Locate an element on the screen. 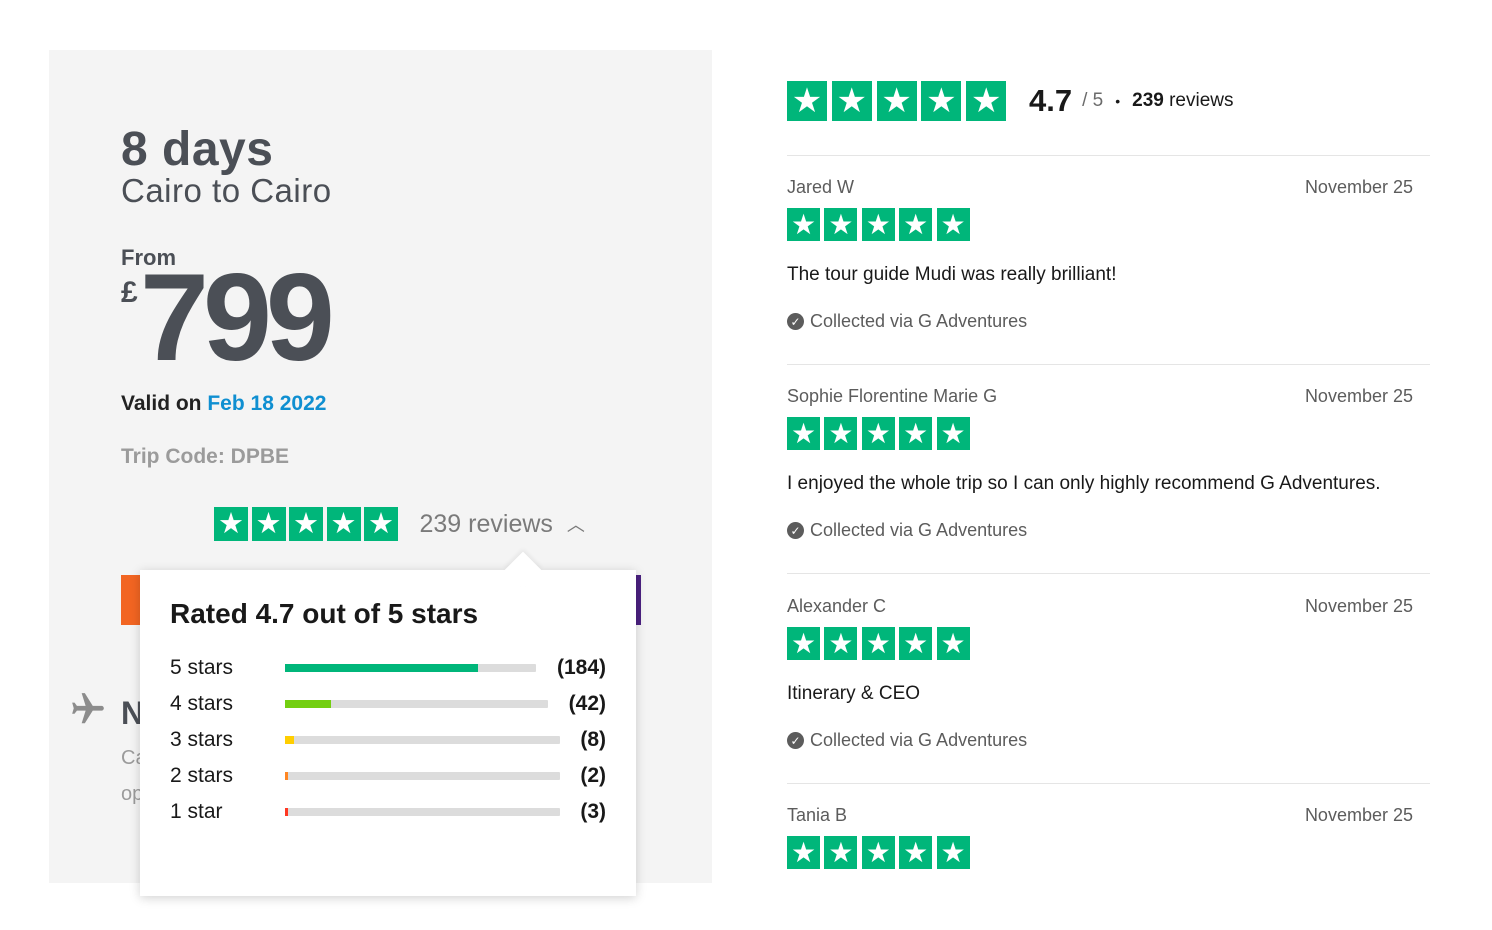 The height and width of the screenshot is (930, 1492). rating-row-count: (8) is located at coordinates (593, 739).